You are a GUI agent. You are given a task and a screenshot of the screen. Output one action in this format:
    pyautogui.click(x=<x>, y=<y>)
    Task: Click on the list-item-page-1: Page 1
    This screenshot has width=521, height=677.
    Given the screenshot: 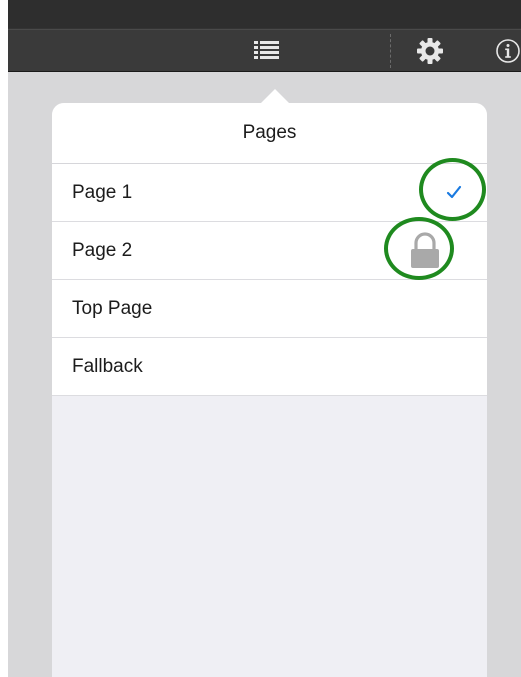 What is the action you would take?
    pyautogui.click(x=269, y=190)
    